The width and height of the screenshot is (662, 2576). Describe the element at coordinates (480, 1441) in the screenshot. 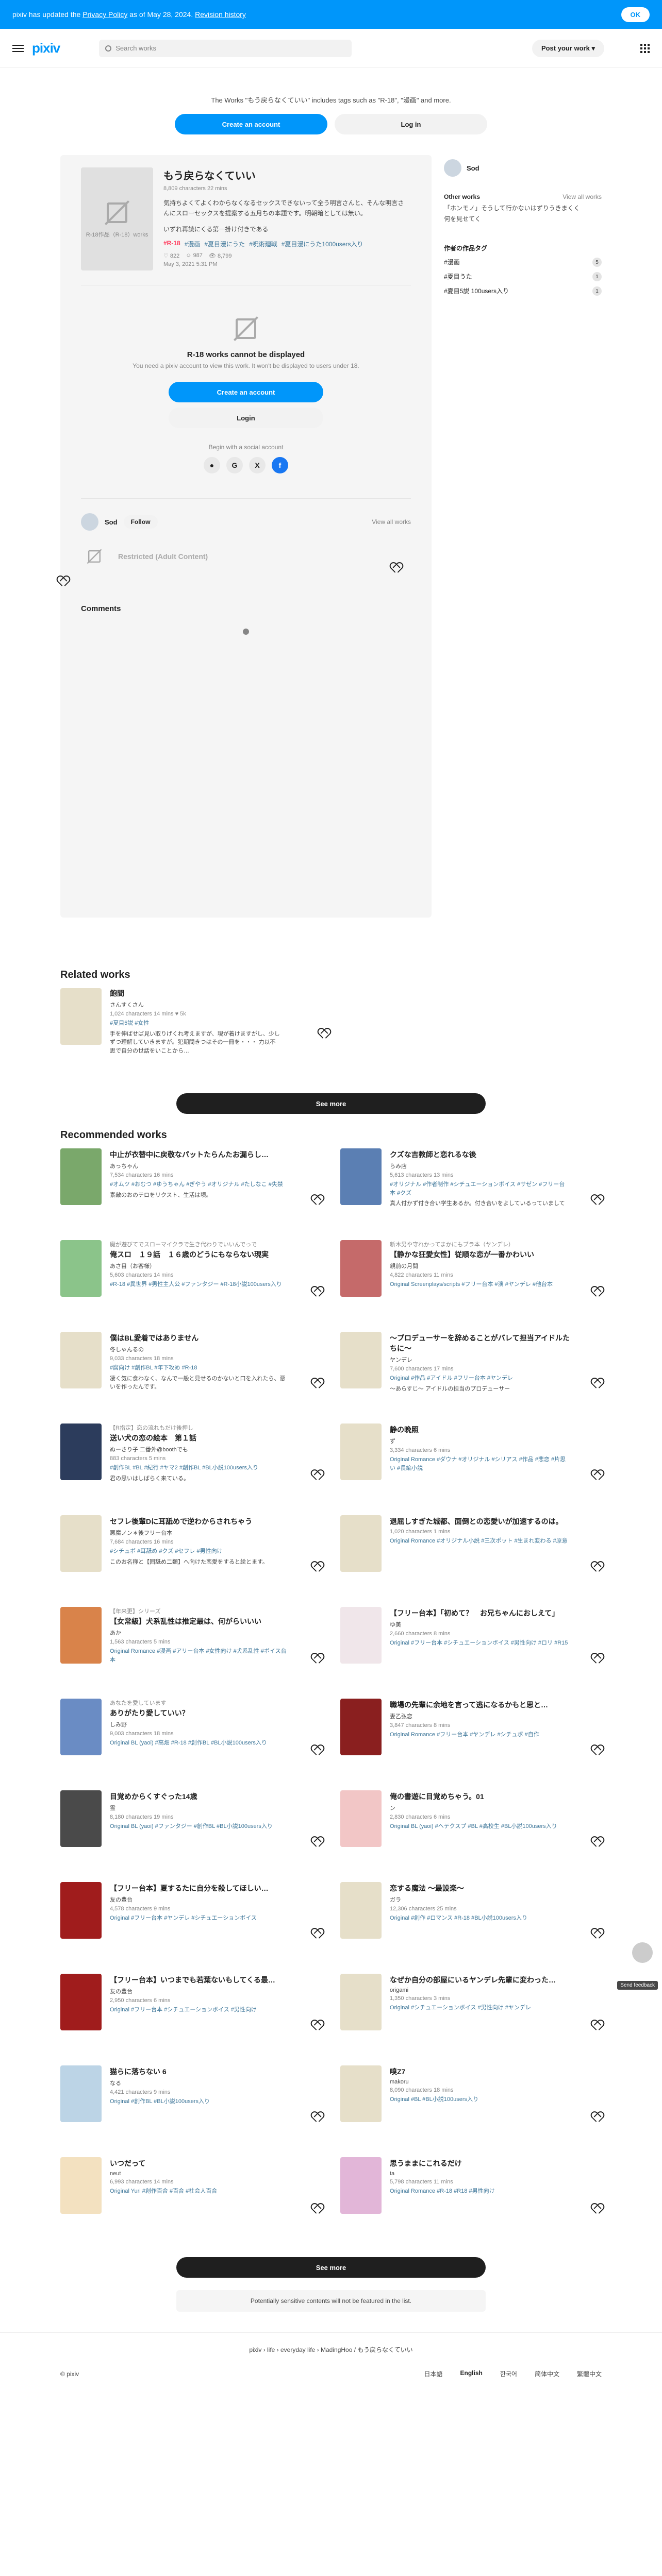

I see `work-item-author: ず` at that location.